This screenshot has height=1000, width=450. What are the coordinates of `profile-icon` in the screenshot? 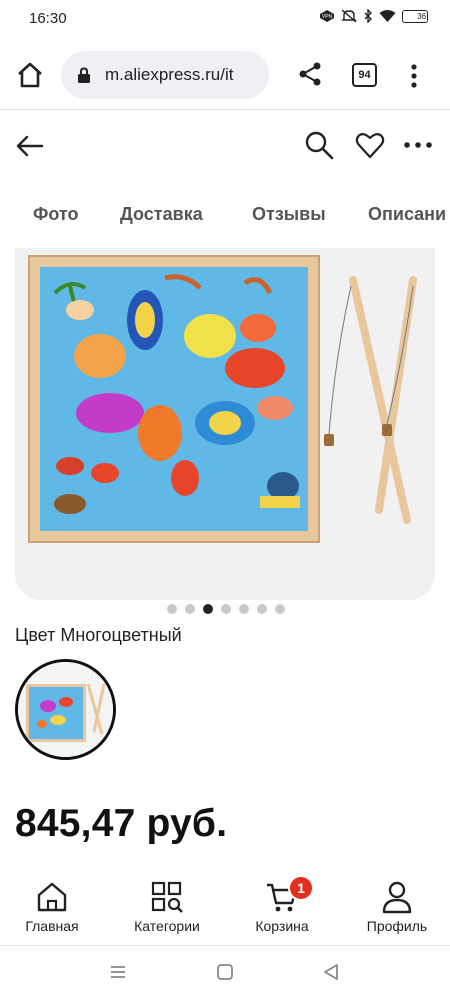 It's located at (397, 897).